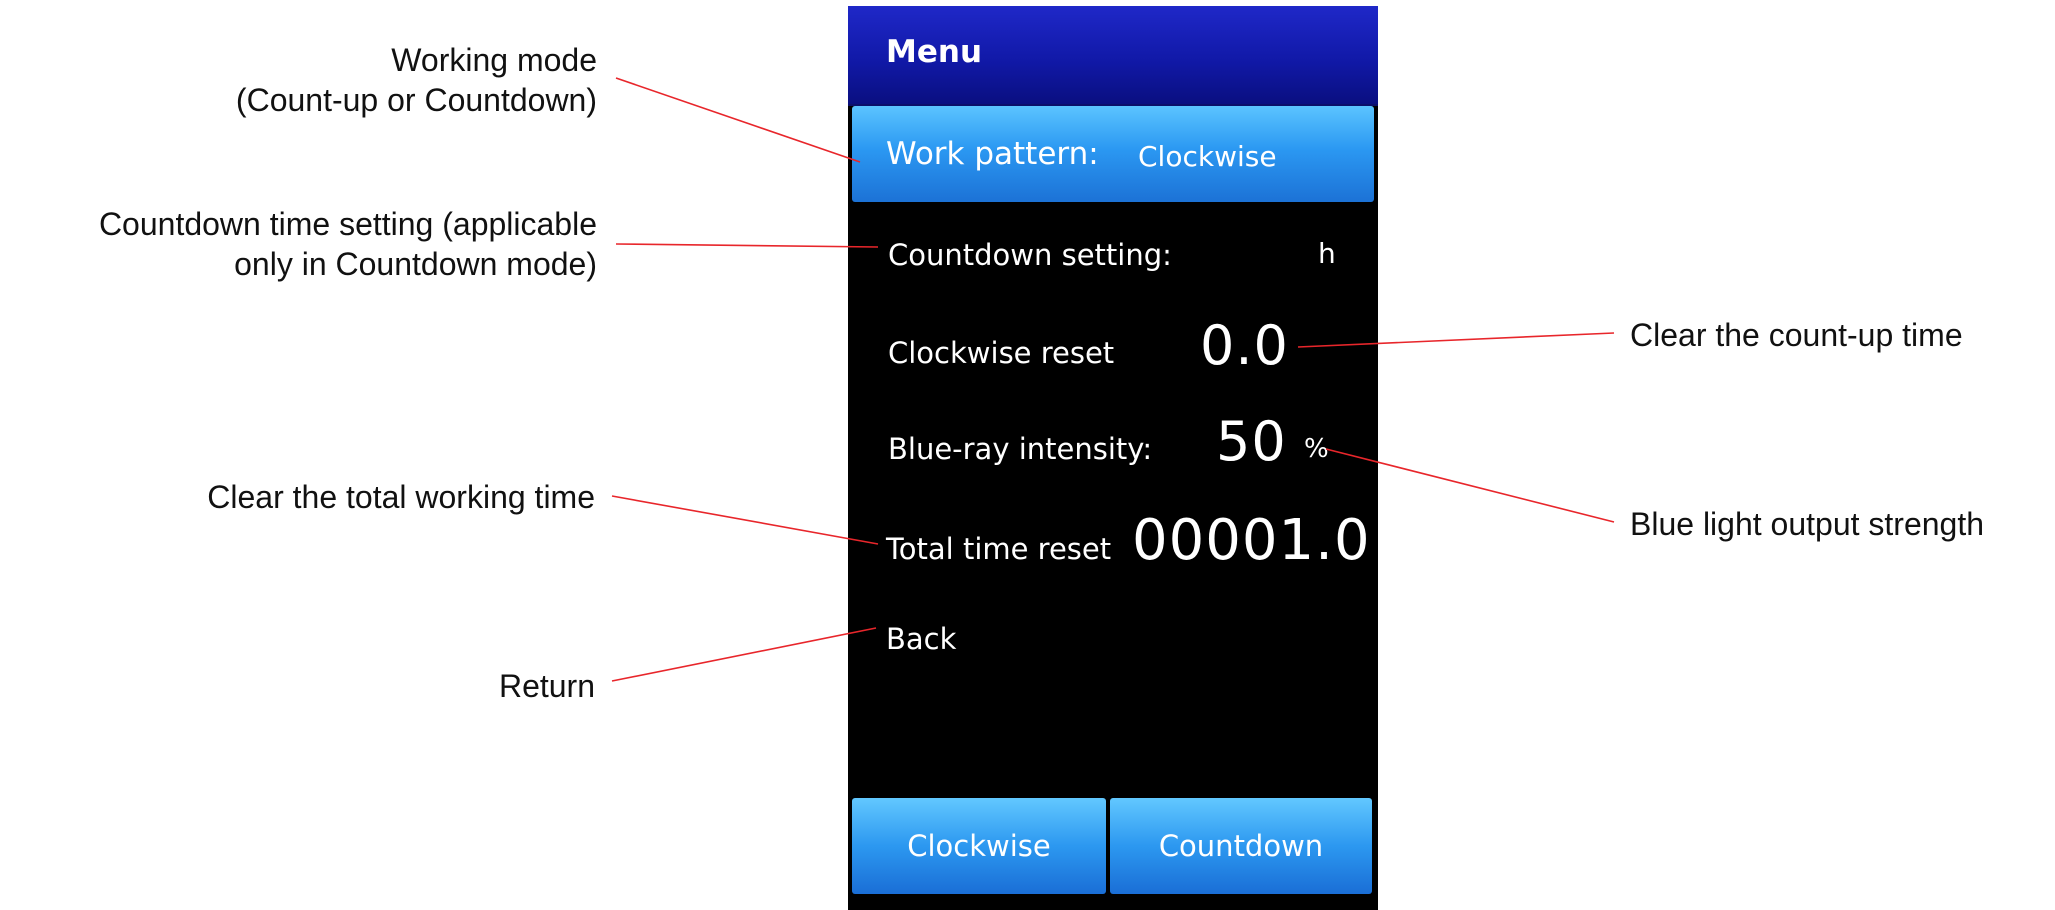 The image size is (2055, 910). Describe the element at coordinates (745, 520) in the screenshot. I see `leader-line-clear-total` at that location.